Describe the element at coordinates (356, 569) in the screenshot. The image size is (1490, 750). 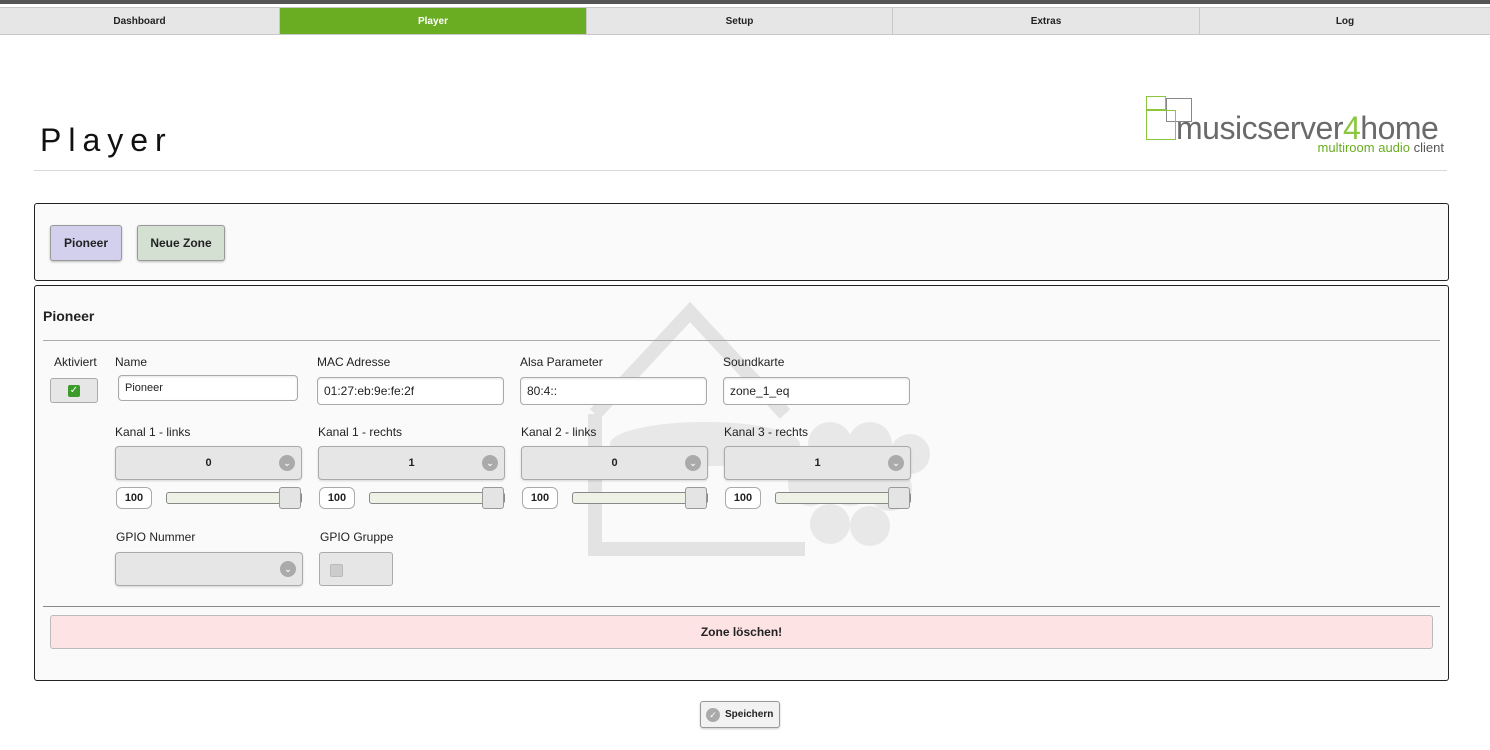
I see `gpio-group-checkbox` at that location.